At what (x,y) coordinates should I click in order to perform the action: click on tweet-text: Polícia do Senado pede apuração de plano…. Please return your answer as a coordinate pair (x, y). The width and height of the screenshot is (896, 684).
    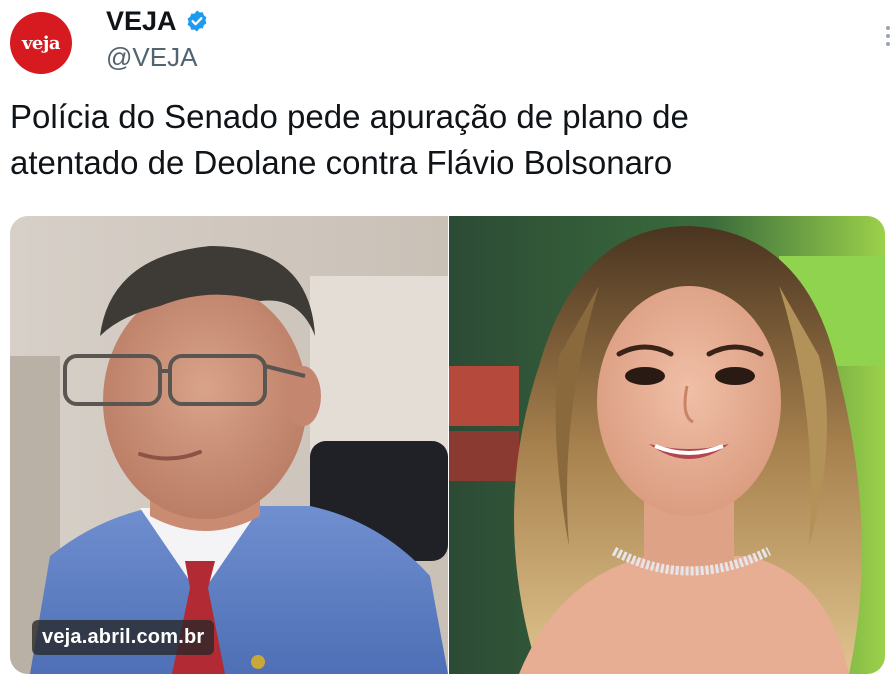
    Looking at the image, I should click on (445, 140).